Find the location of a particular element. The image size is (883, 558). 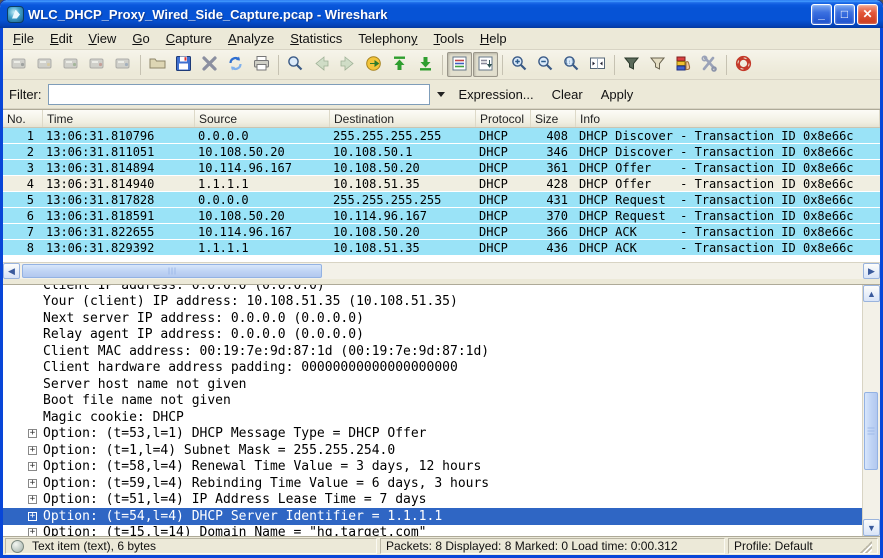

print-button is located at coordinates (261, 64).